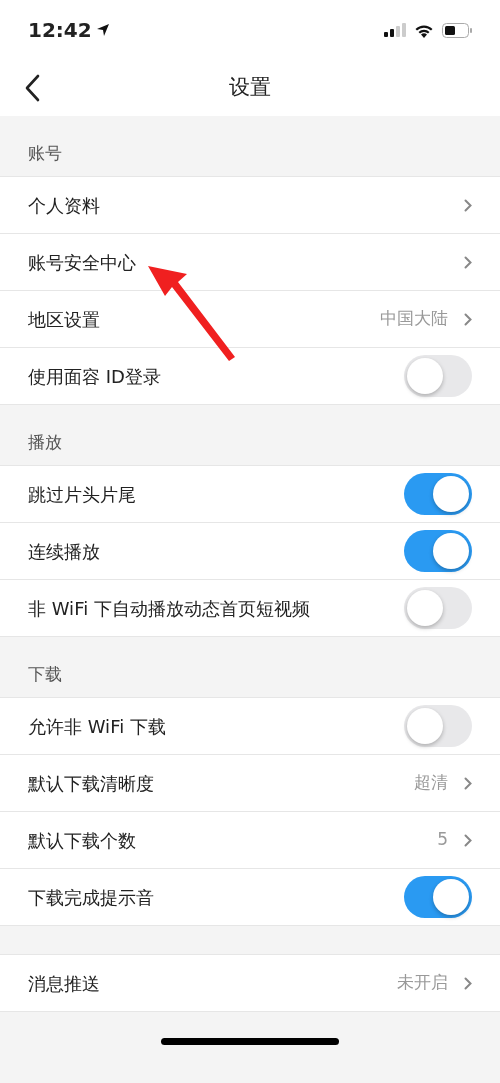  What do you see at coordinates (250, 840) in the screenshot?
I see `settings-row: 默认下载个数 5` at bounding box center [250, 840].